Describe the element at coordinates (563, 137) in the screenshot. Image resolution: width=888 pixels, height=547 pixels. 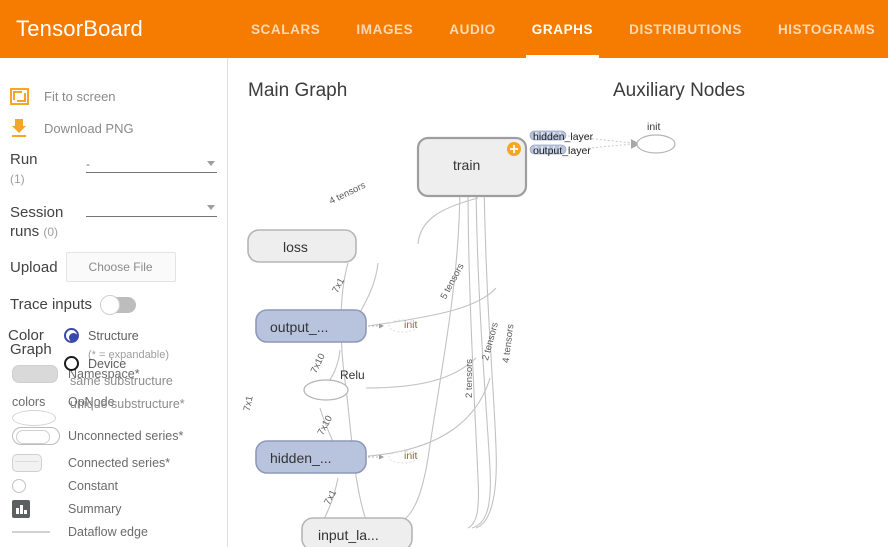
I see `aux-label-hidden-layer: hidden_layer` at that location.